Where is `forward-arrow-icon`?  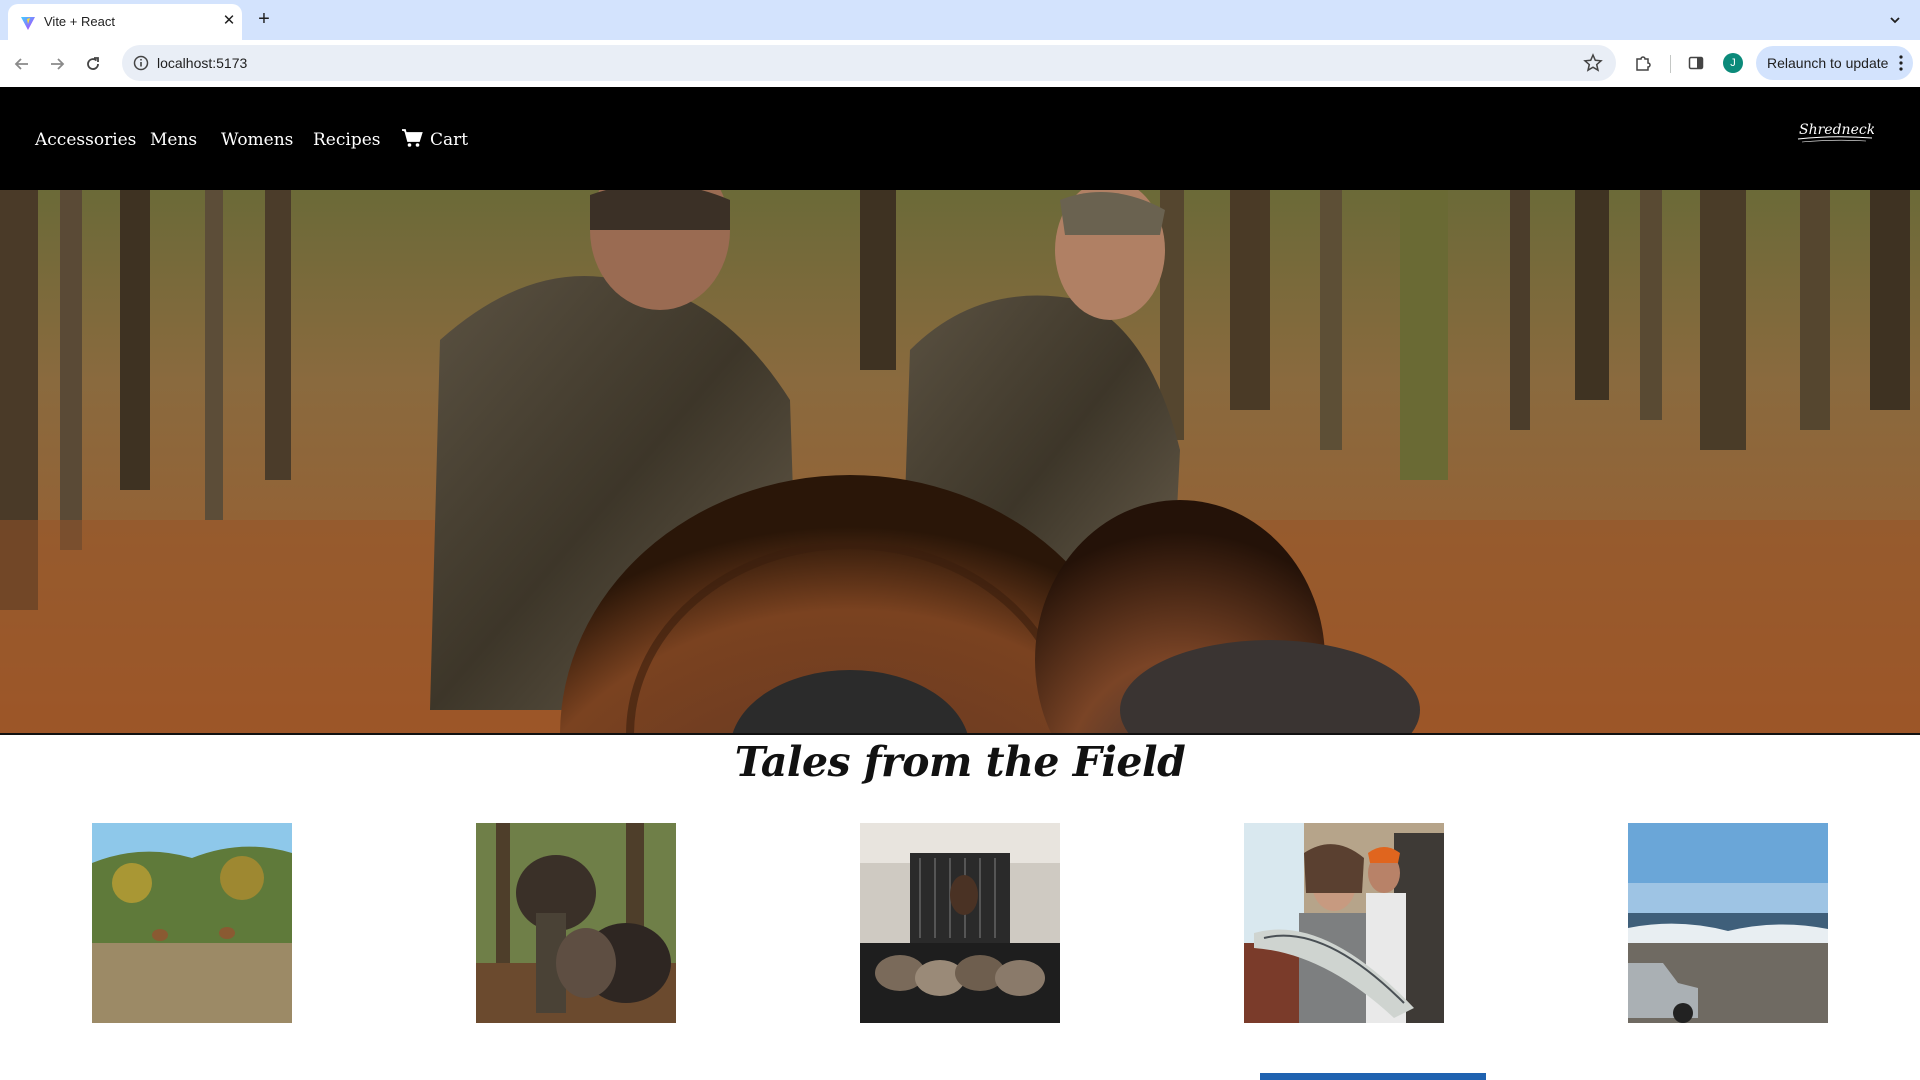 forward-arrow-icon is located at coordinates (57, 64).